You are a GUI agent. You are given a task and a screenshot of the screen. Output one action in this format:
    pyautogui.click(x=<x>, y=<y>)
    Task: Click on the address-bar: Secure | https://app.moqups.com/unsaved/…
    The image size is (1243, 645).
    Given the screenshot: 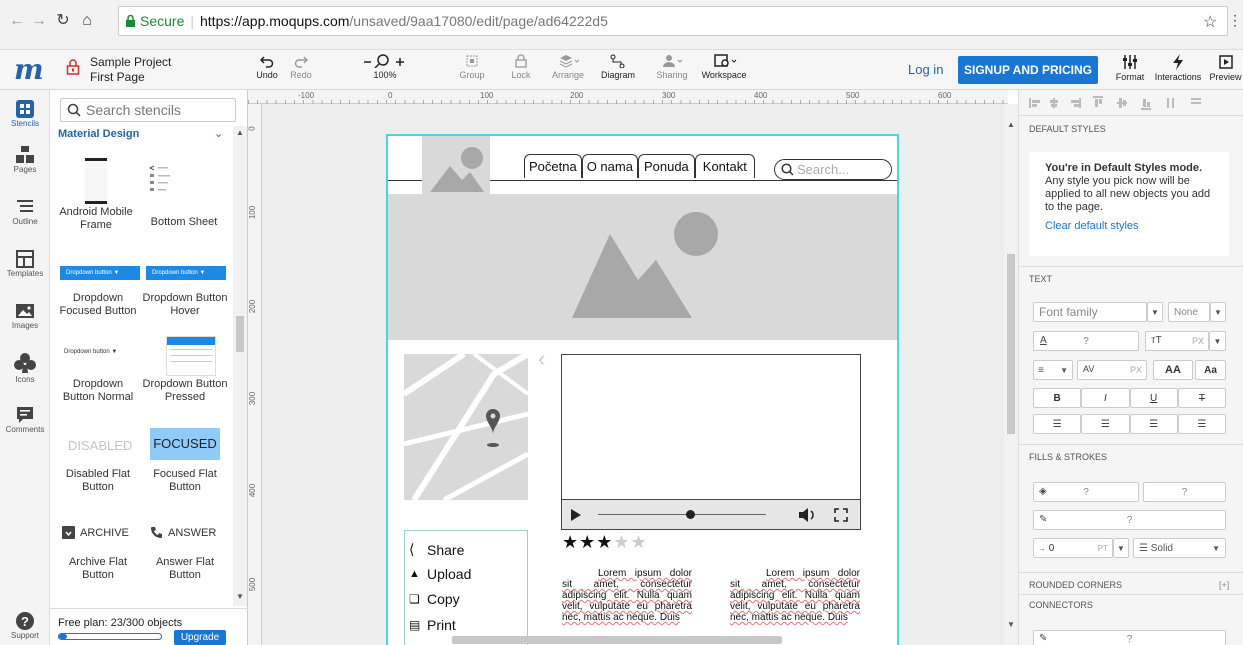 What is the action you would take?
    pyautogui.click(x=673, y=21)
    